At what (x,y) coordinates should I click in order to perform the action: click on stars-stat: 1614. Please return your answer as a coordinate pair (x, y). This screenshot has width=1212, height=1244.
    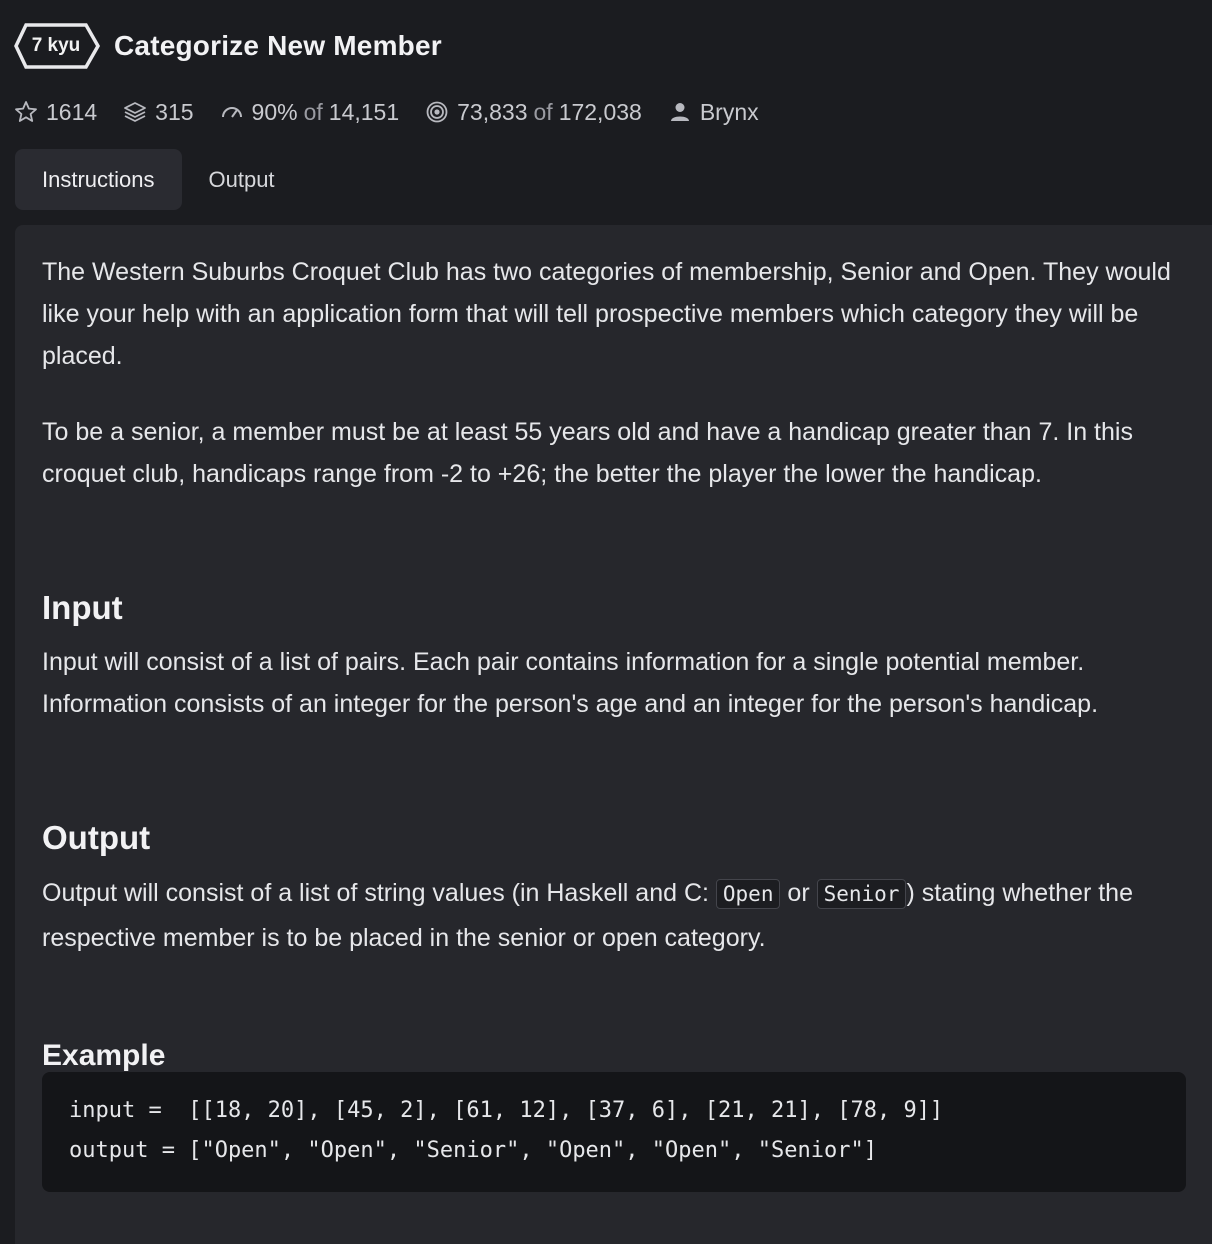
    Looking at the image, I should click on (55, 112).